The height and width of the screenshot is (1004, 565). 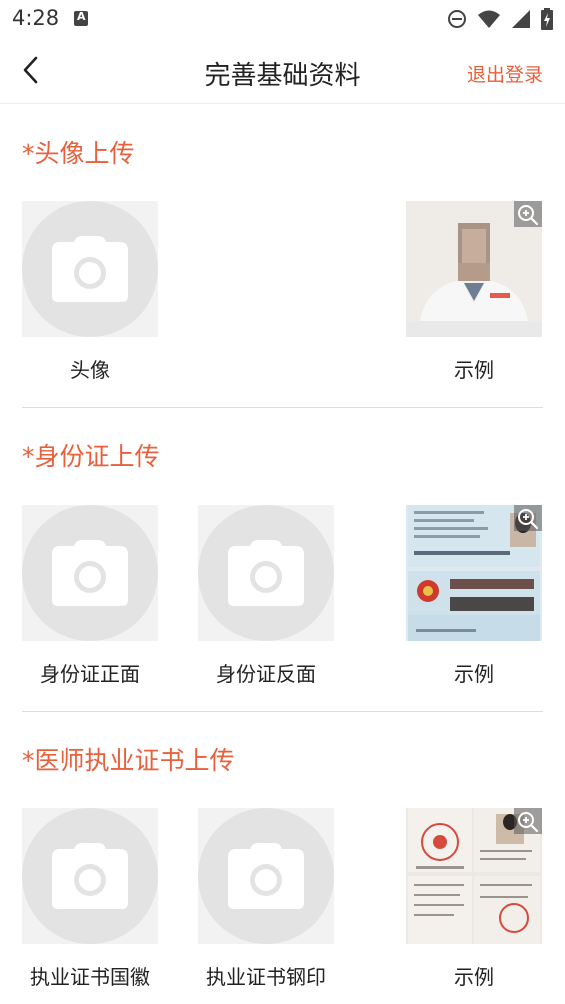 I want to click on license-emblem-upload-slot, so click(x=90, y=876).